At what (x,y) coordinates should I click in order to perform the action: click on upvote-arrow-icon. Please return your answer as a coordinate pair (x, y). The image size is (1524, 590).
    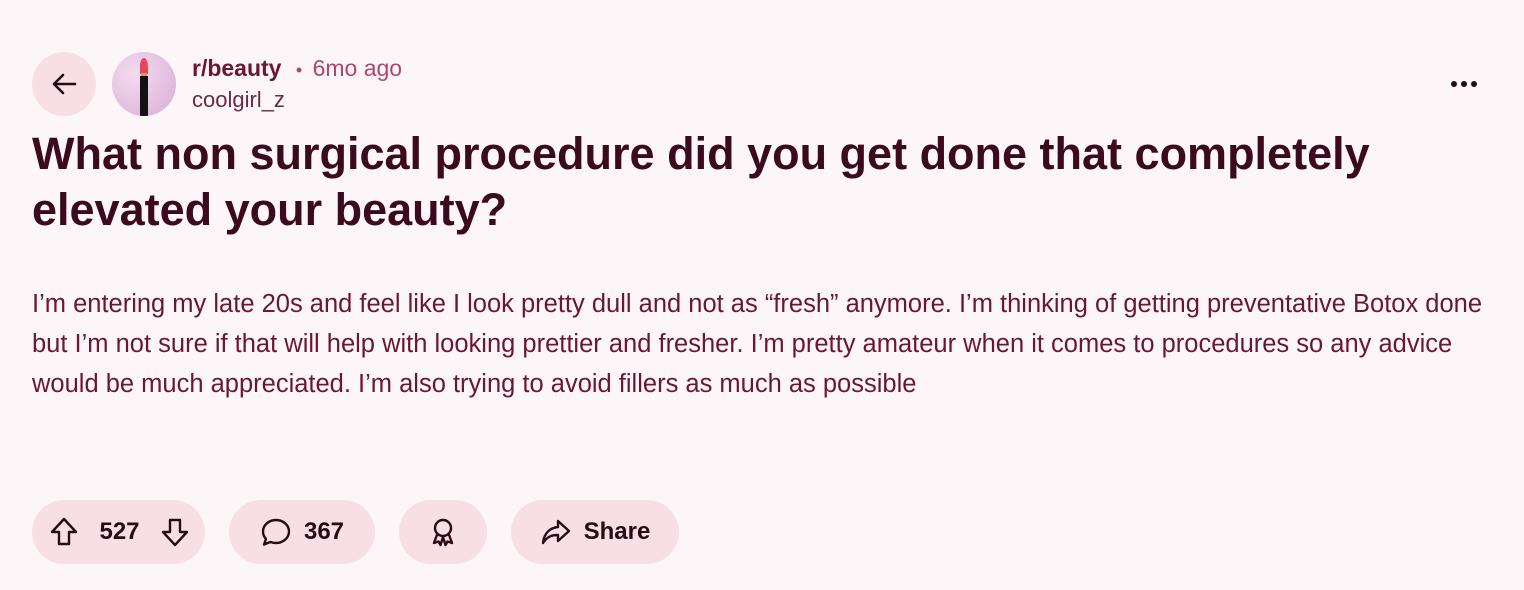
    Looking at the image, I should click on (64, 531).